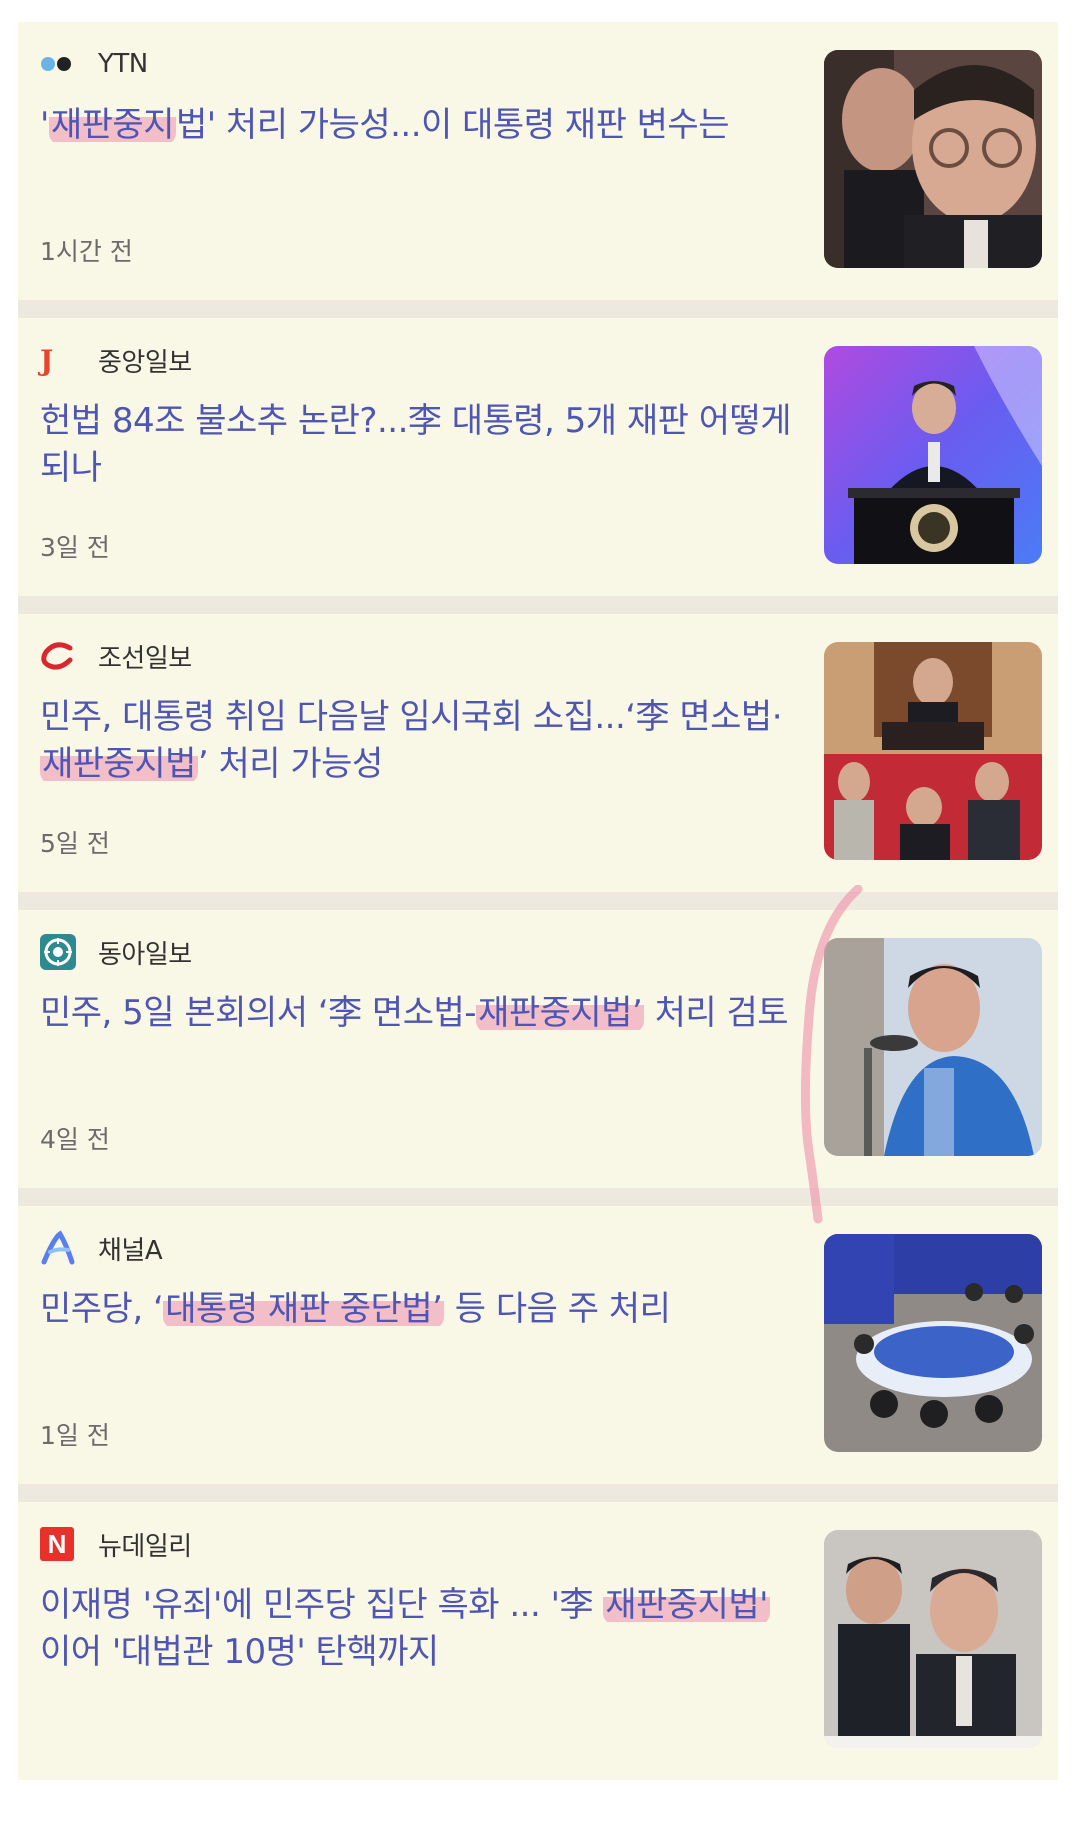  I want to click on source-name: 조선일보, so click(145, 658).